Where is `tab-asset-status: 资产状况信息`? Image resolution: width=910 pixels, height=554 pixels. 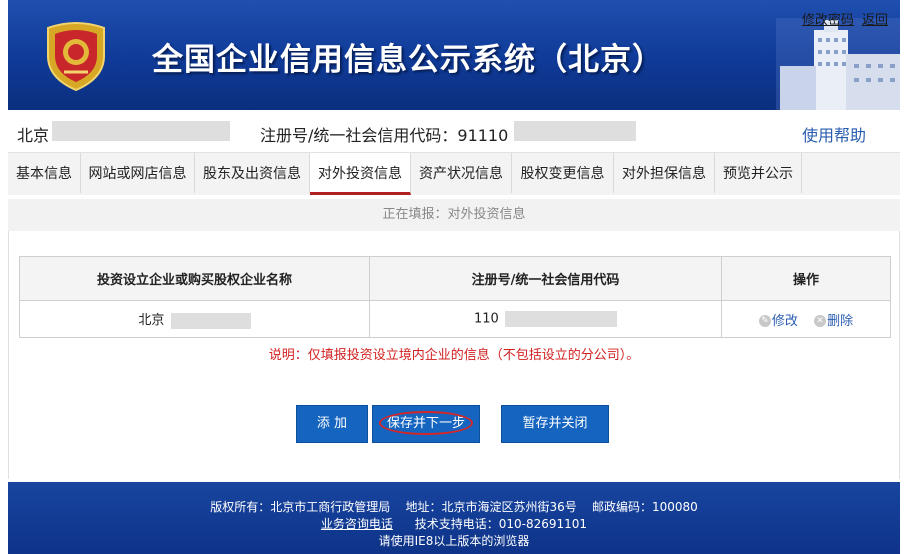
tab-asset-status: 资产状况信息 is located at coordinates (461, 173).